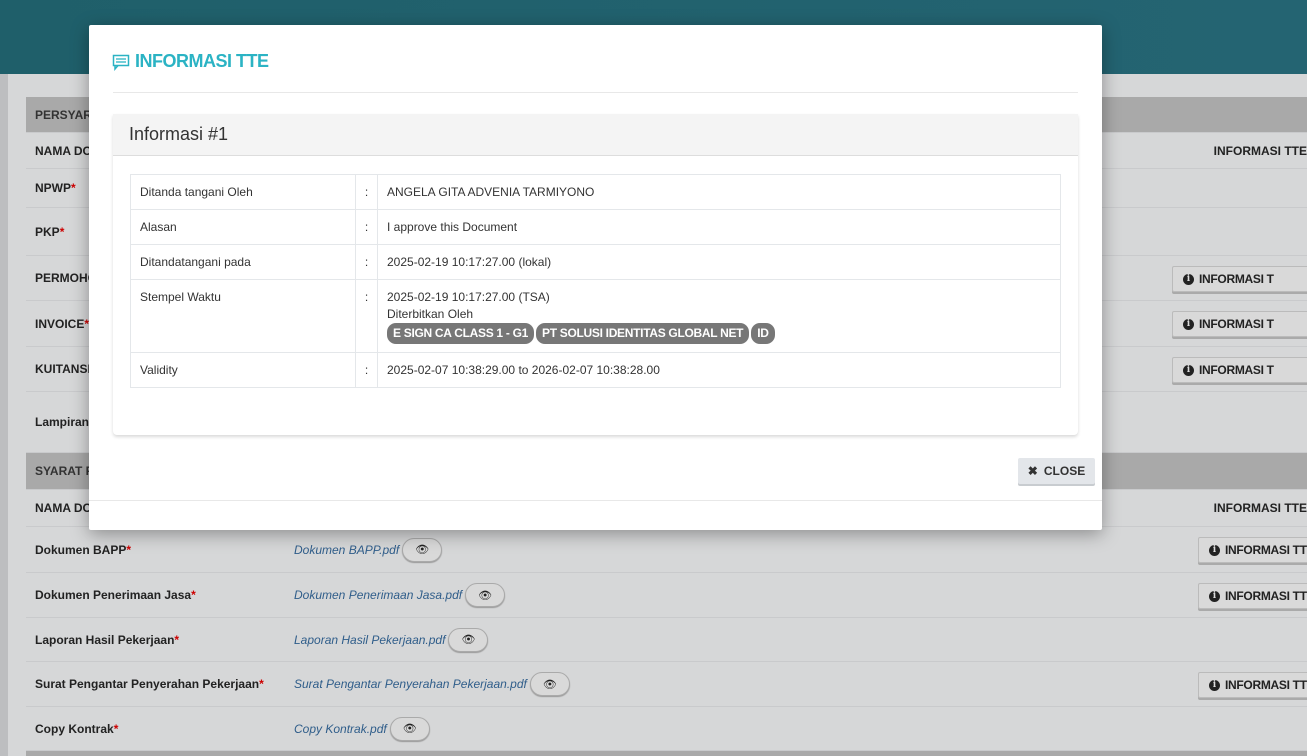  I want to click on section-title: SYARAT P, so click(64, 471).